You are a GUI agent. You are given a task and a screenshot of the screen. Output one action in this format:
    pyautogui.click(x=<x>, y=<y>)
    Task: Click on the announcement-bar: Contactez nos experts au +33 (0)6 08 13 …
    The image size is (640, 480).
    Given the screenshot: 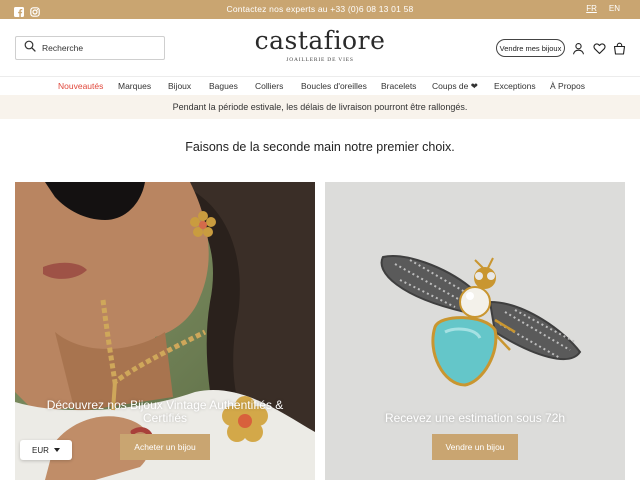 What is the action you would take?
    pyautogui.click(x=320, y=9)
    